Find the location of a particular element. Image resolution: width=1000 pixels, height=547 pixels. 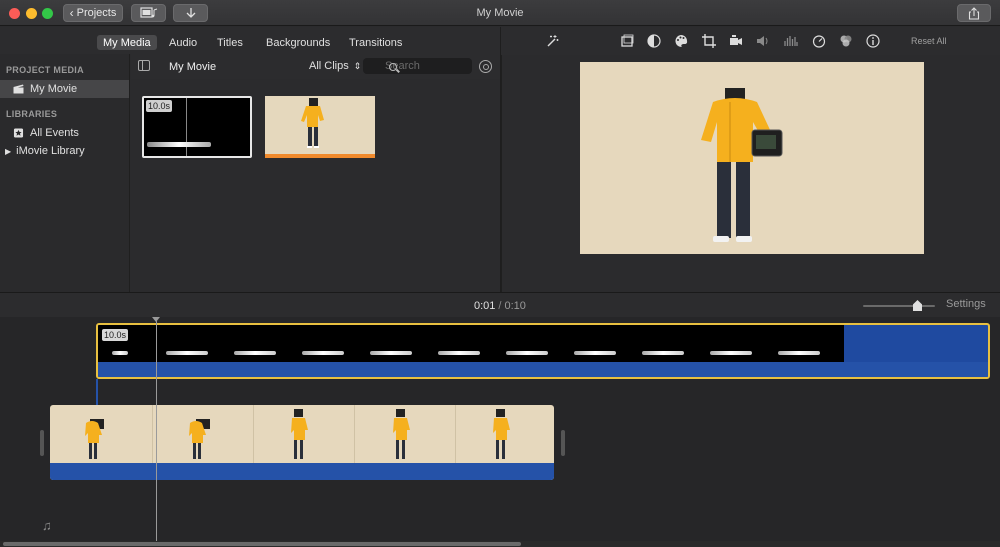

clip-trim-handle-left is located at coordinates (42, 443).